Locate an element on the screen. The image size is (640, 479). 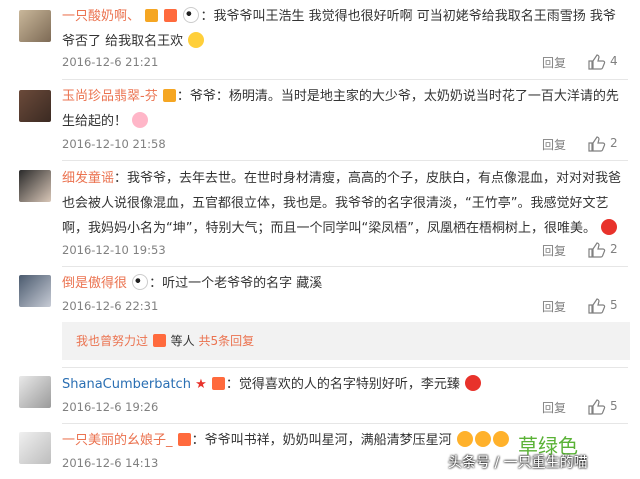
comment-text: ：听过一个老爷爷的名字 藏溪 is located at coordinates (236, 283).